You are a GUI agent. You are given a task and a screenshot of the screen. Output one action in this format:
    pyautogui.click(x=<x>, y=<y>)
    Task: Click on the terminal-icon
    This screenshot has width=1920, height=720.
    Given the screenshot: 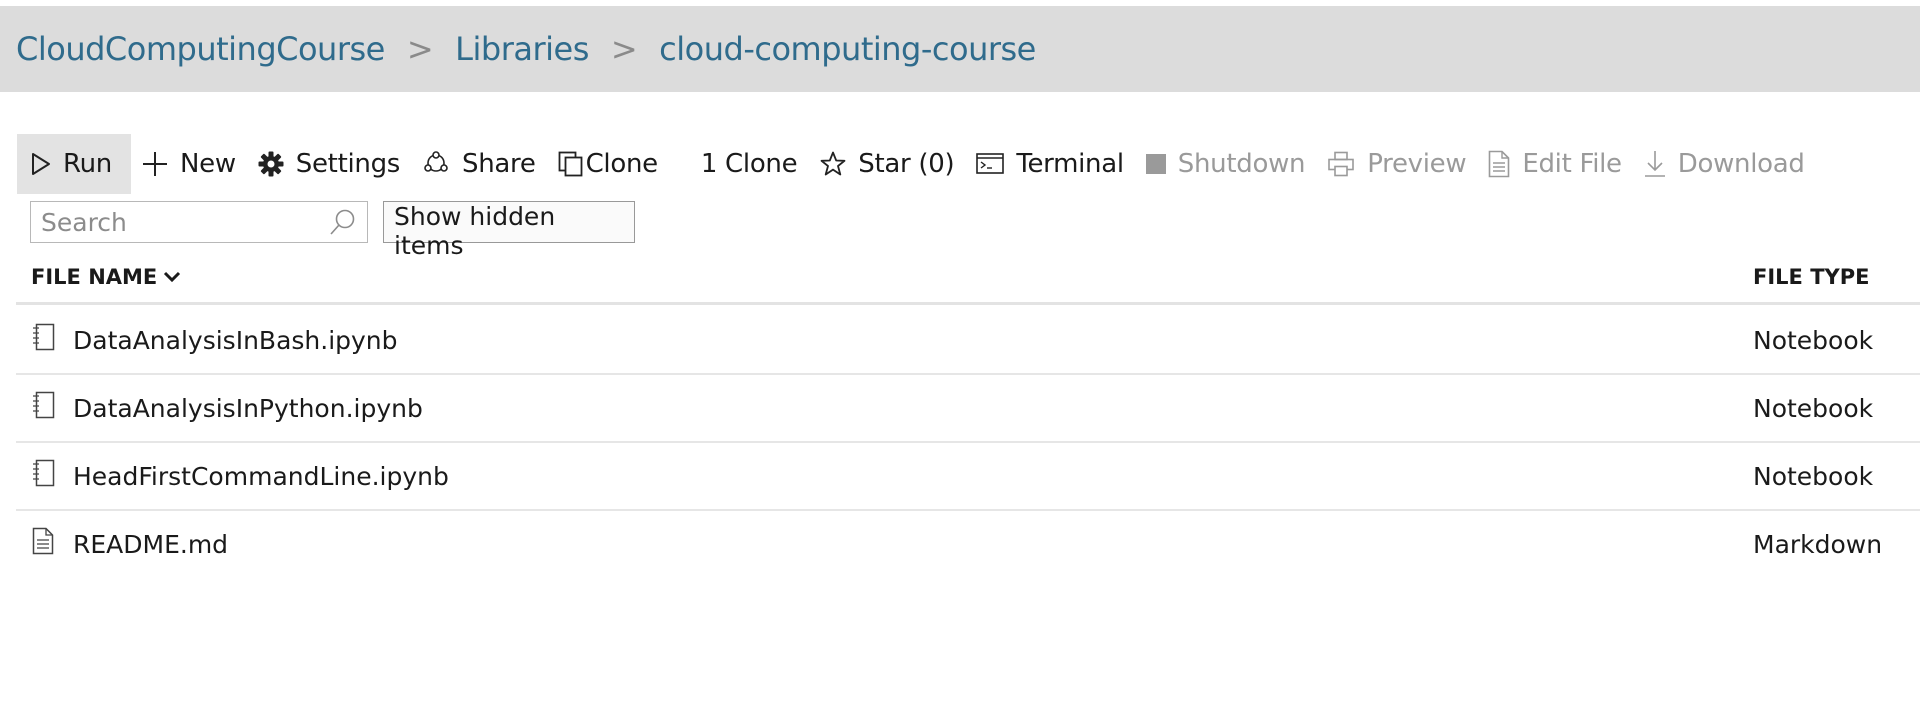 What is the action you would take?
    pyautogui.click(x=990, y=164)
    